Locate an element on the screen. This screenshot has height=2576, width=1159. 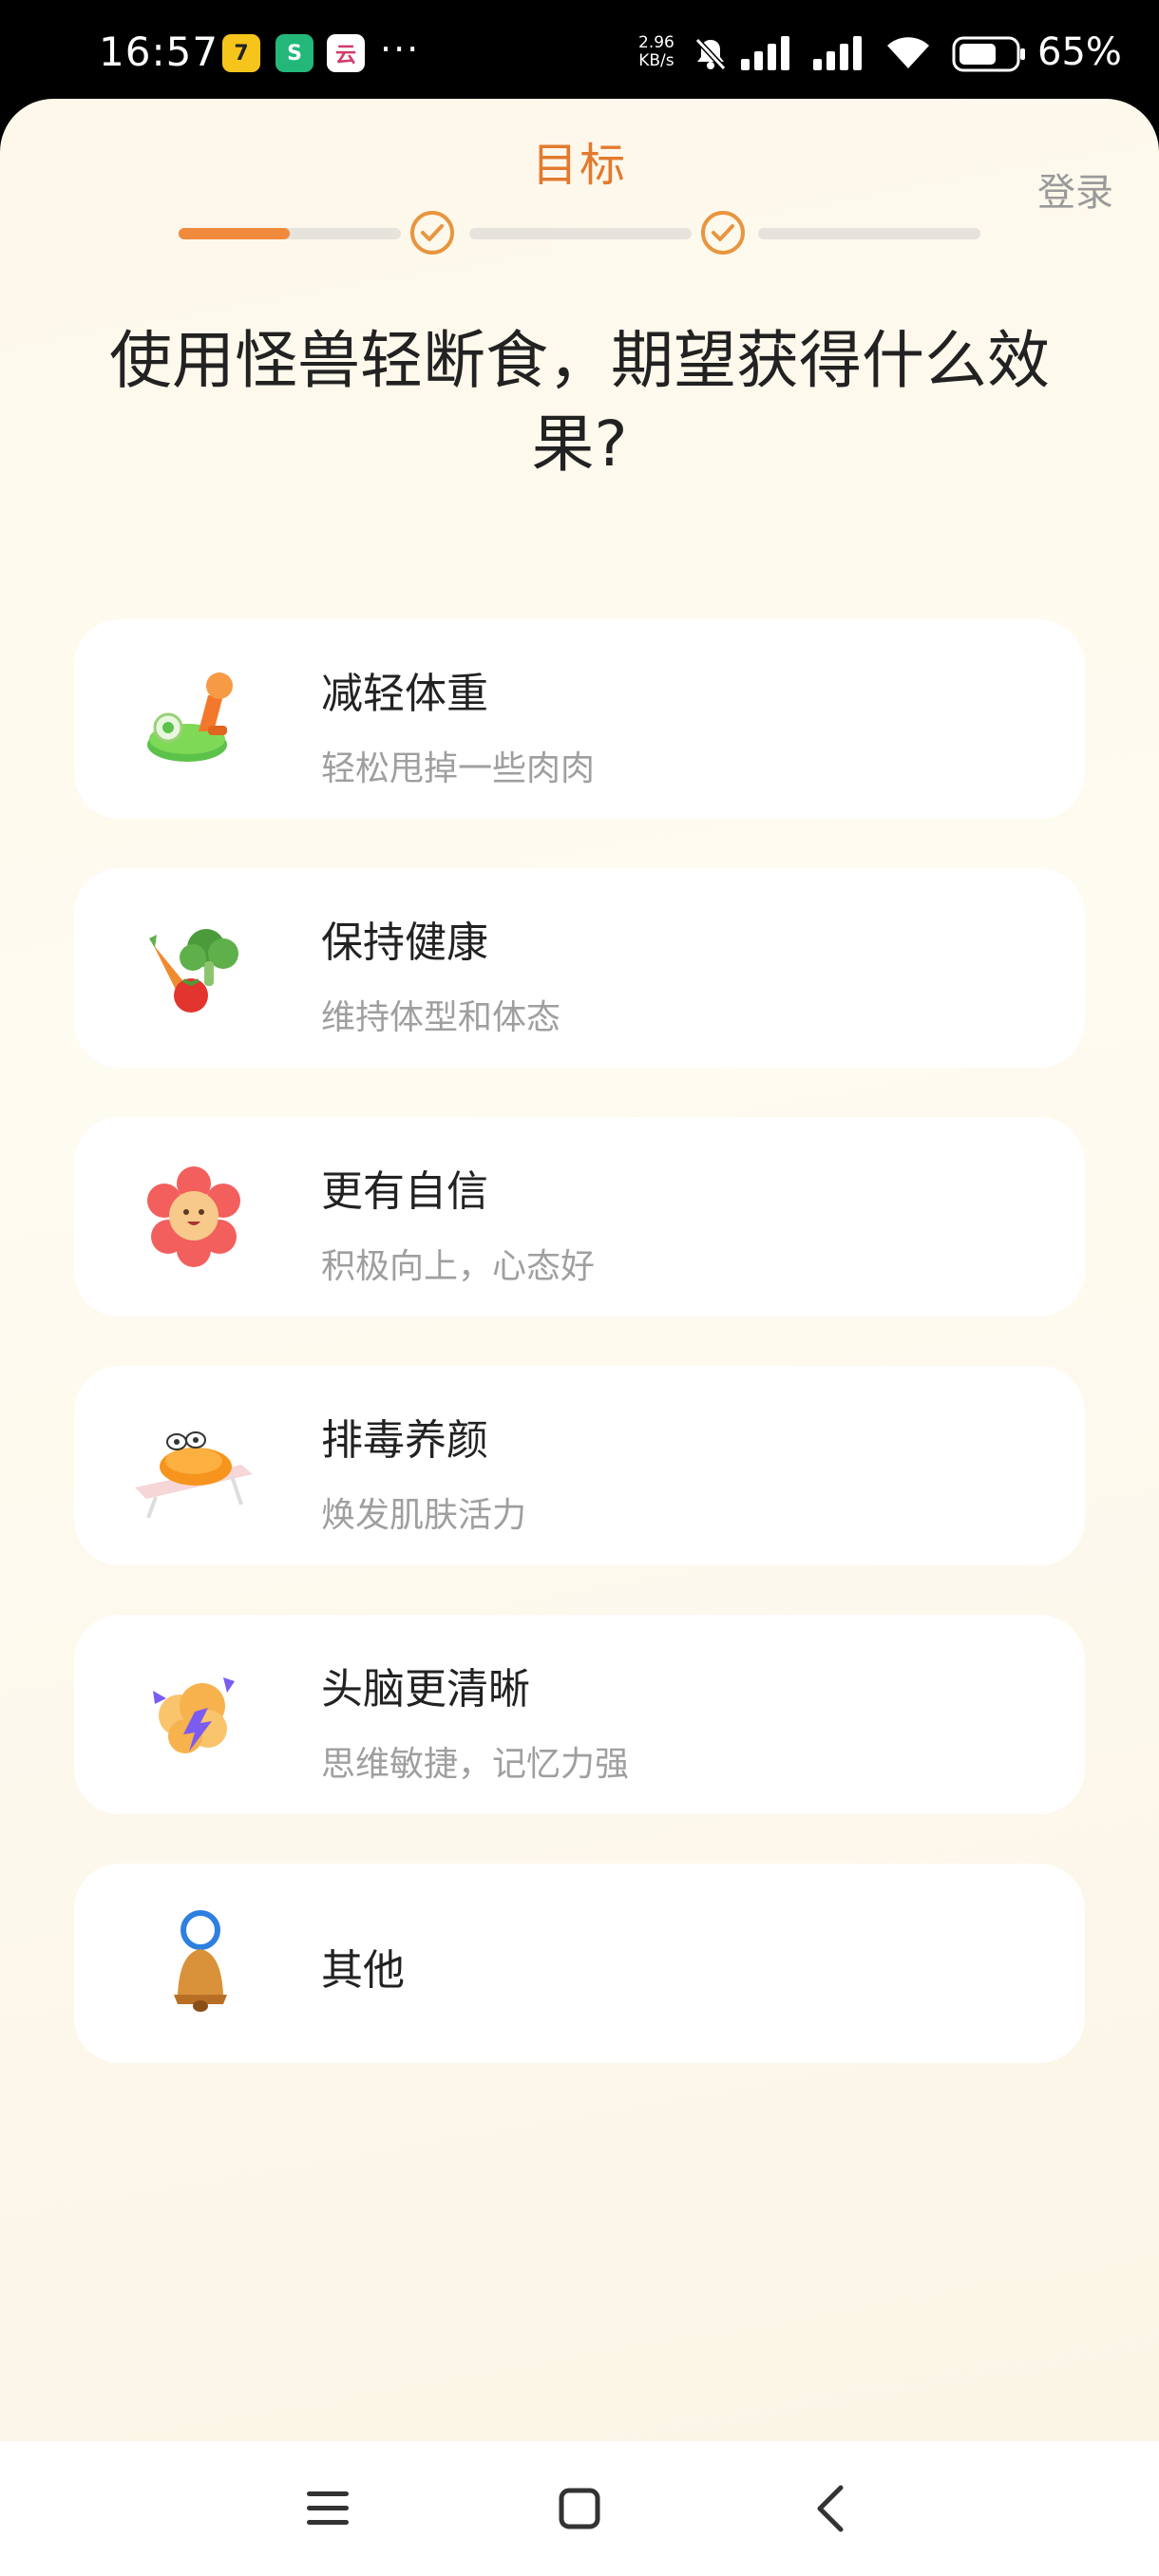
home-nav-button is located at coordinates (579, 2508).